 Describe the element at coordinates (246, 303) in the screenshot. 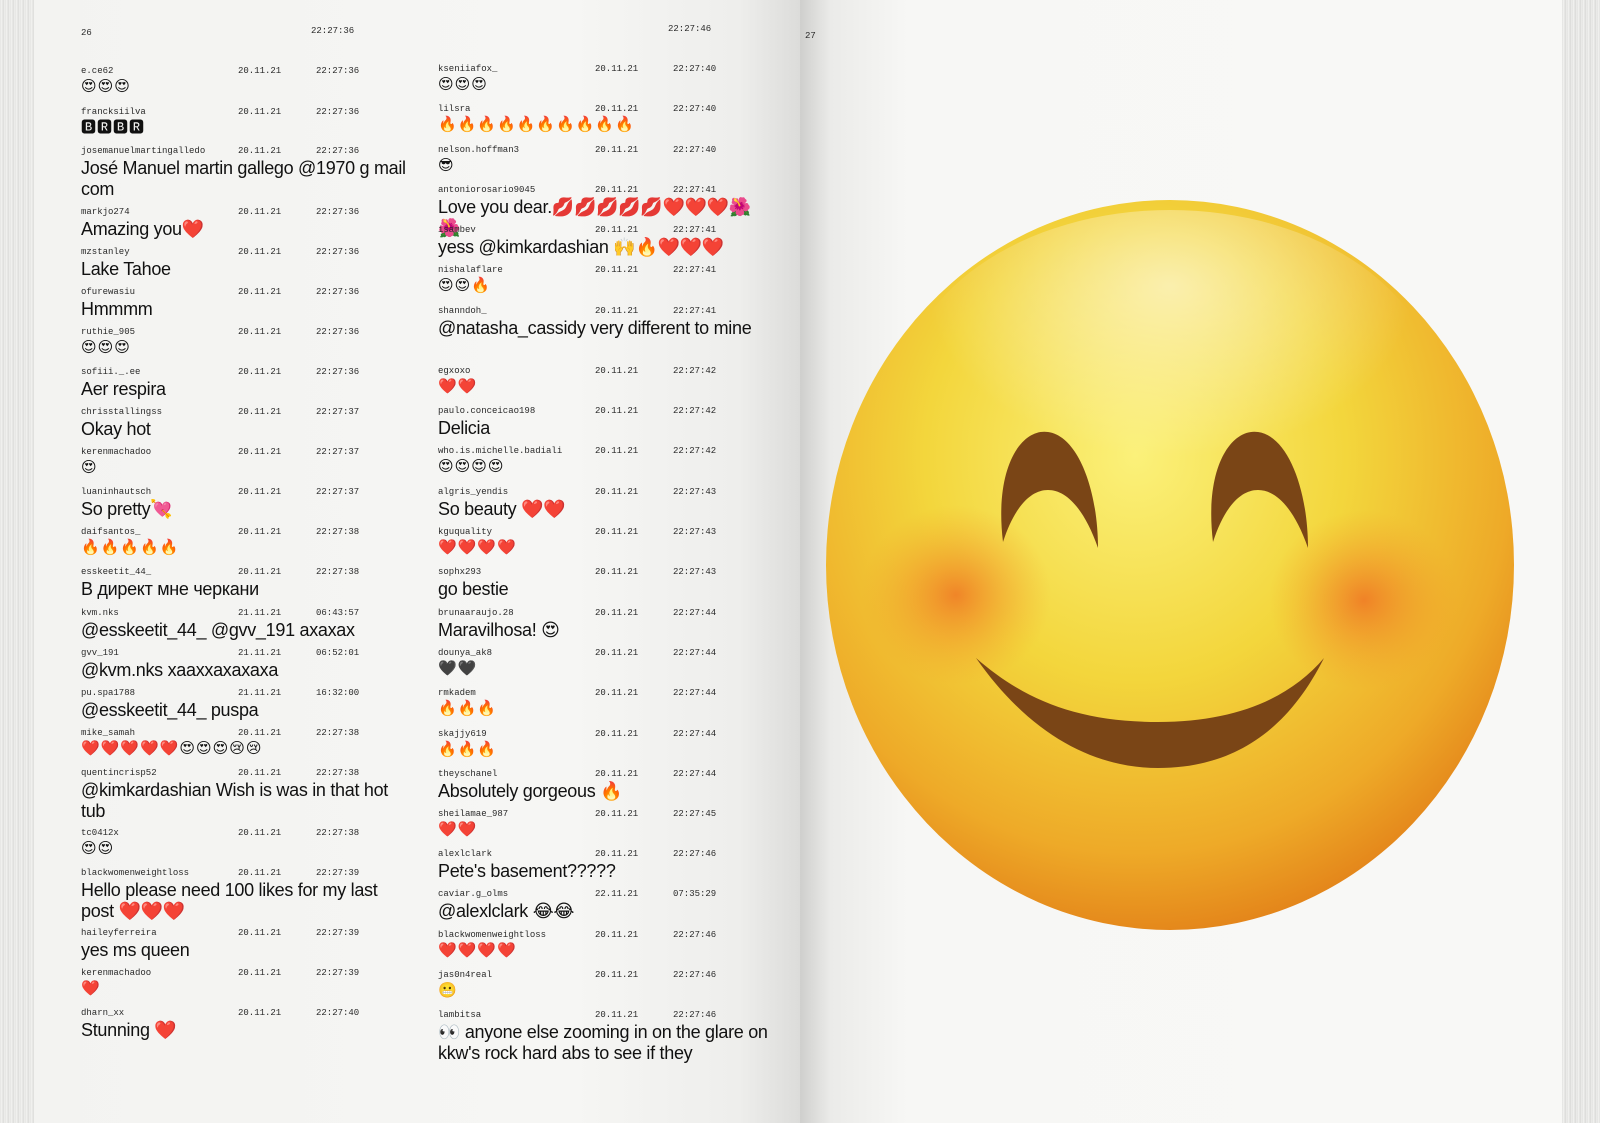

I see `comment-entry: ofurewasiu 20.11.21 22:27:36 Hmmmm` at that location.